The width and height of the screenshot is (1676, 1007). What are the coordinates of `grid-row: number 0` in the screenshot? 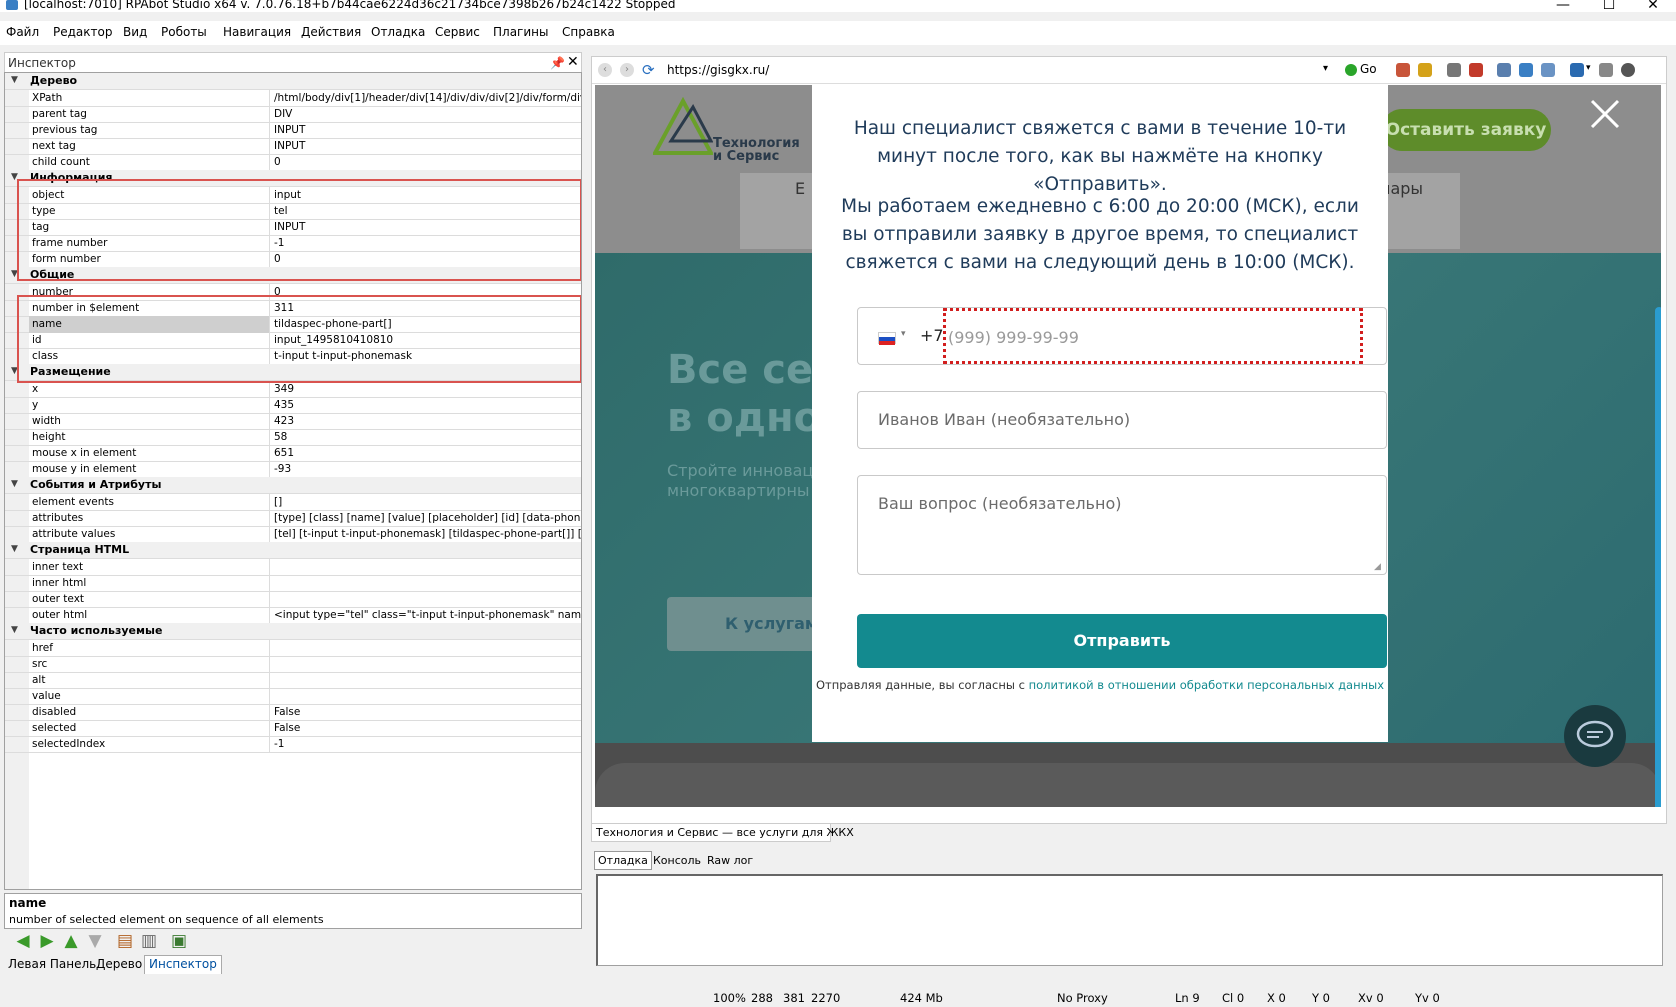 It's located at (293, 292).